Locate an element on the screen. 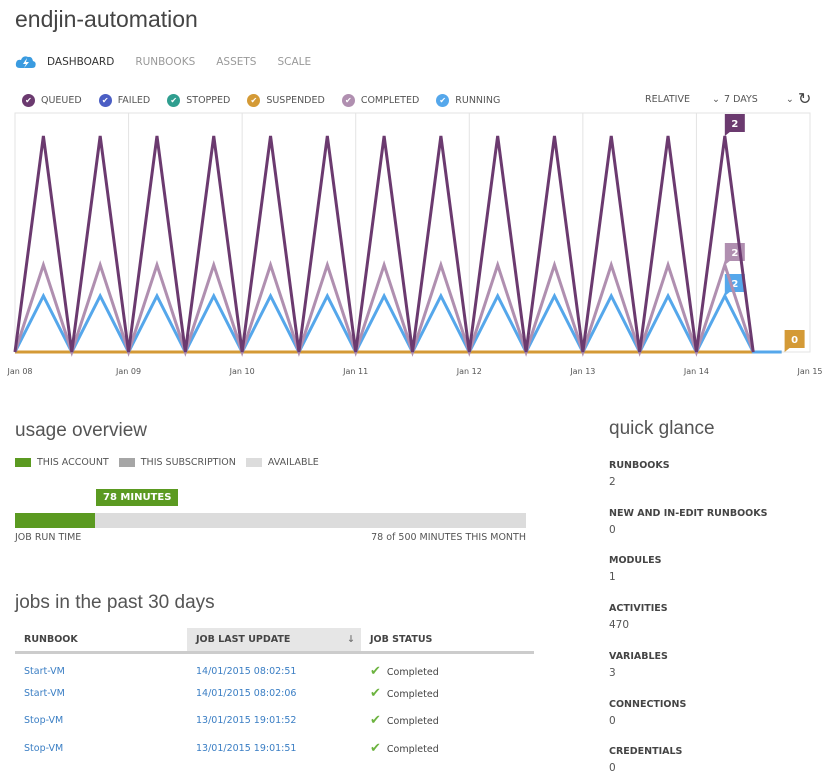  relative-dropdown: RELATIVE ⌄ is located at coordinates (682, 99).